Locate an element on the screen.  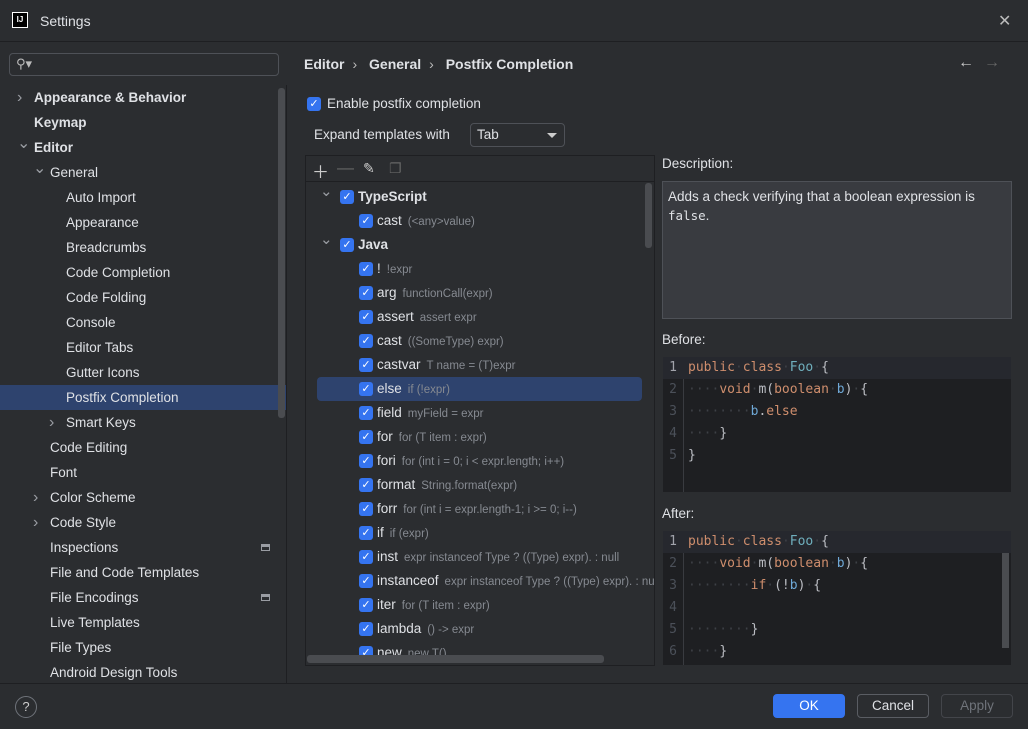
cancel-button: Cancel is located at coordinates (893, 706).